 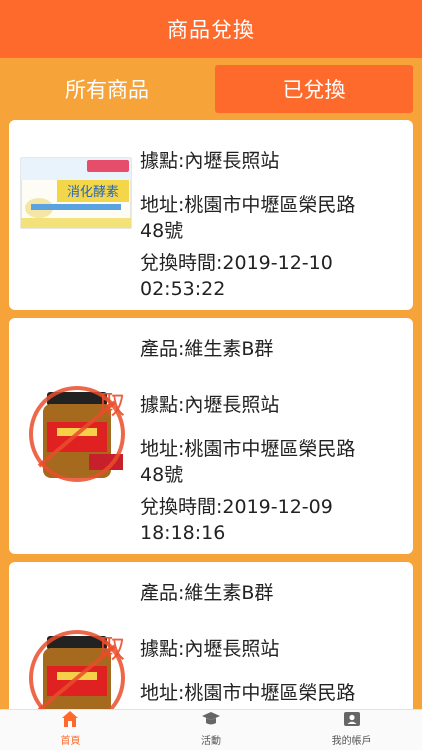 I want to click on header-bar: 商品兌換, so click(x=211, y=29).